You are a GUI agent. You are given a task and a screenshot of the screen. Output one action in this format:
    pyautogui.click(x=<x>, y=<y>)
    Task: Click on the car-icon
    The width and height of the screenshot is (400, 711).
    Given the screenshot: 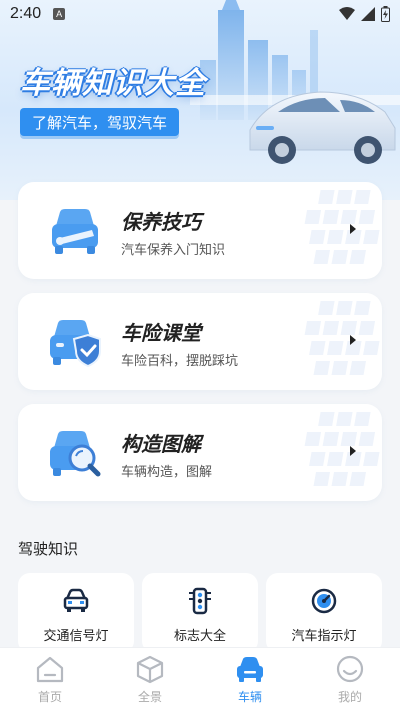 What is the action you would take?
    pyautogui.click(x=250, y=669)
    